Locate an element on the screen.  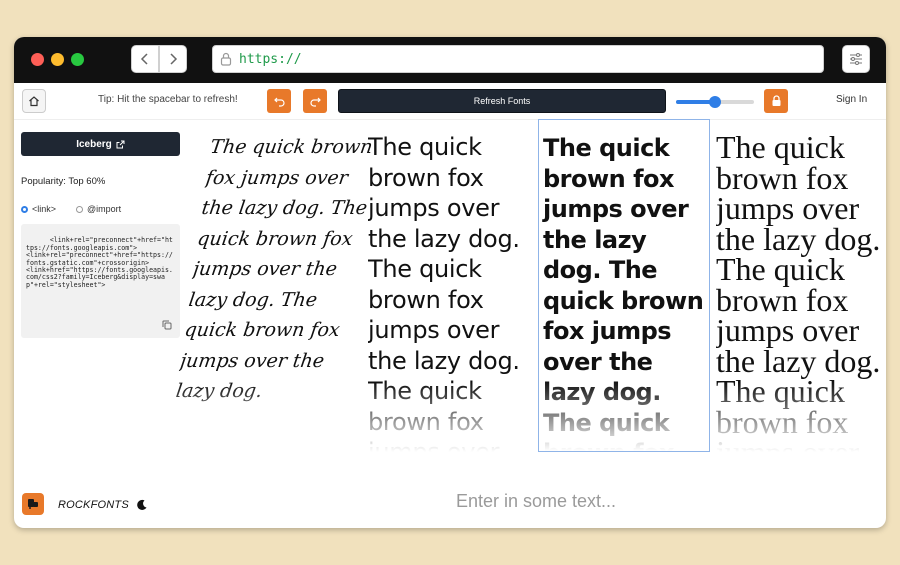
chevron-right-icon is located at coordinates (174, 59).